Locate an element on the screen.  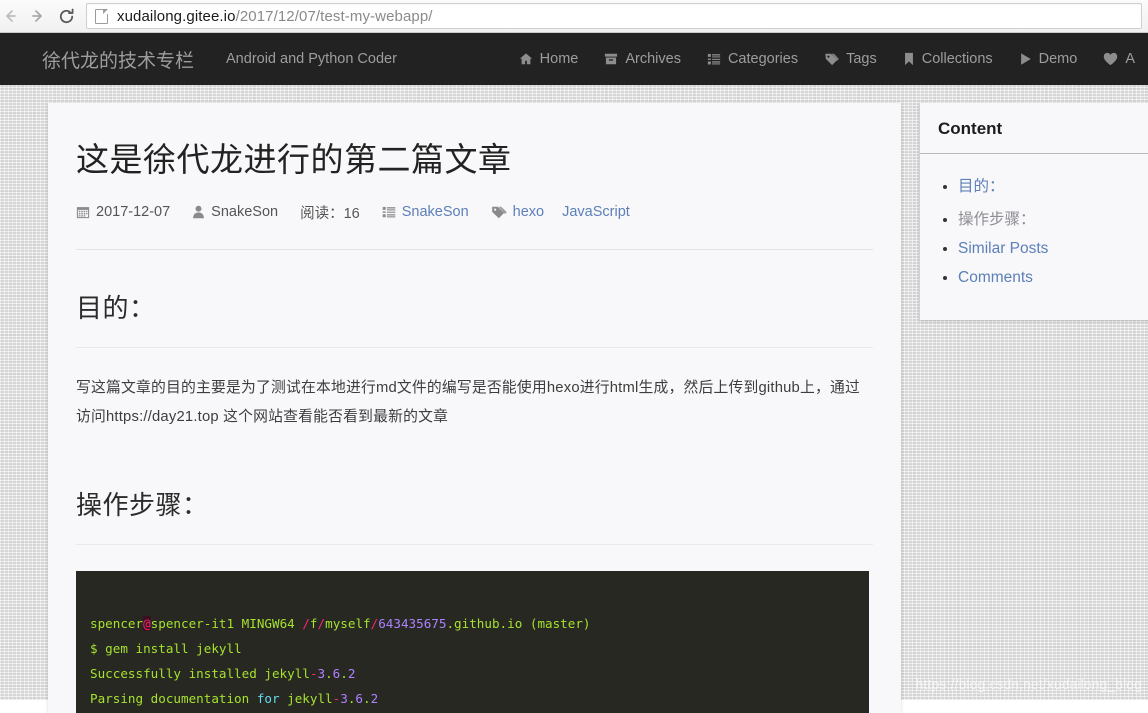
site-tagline: Android and Python Coder is located at coordinates (311, 59).